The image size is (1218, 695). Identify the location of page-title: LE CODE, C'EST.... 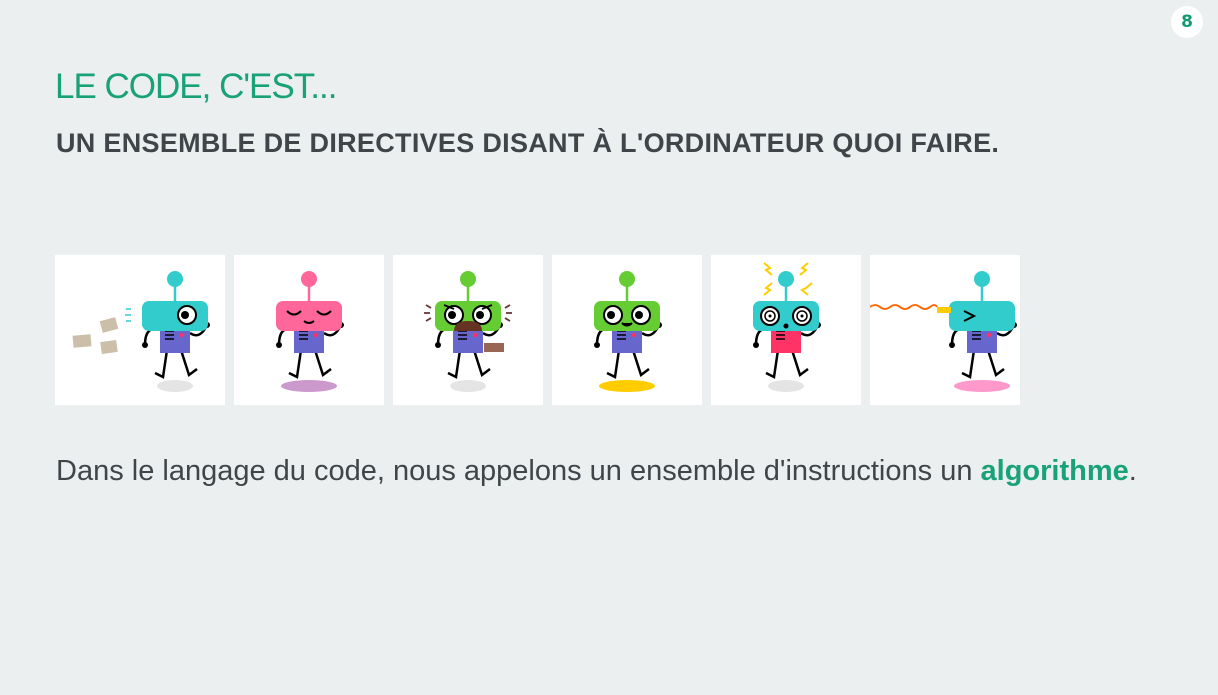
(196, 87).